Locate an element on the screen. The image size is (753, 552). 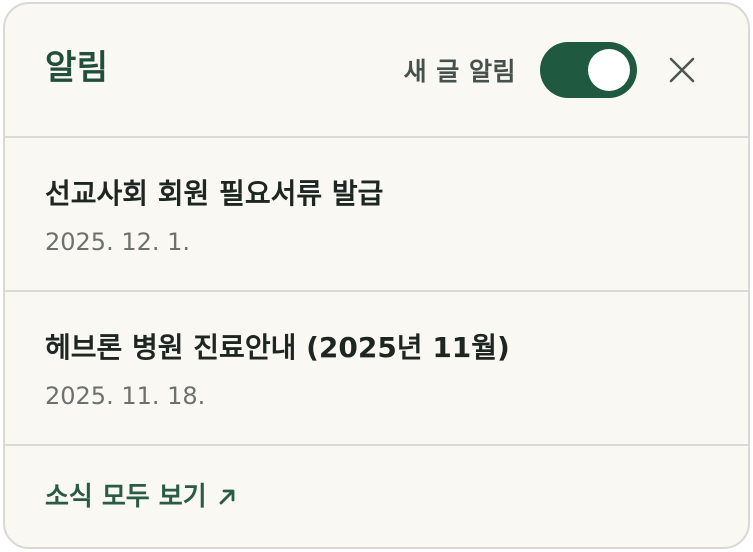
notification-date: 2025. 12. 1. is located at coordinates (118, 242).